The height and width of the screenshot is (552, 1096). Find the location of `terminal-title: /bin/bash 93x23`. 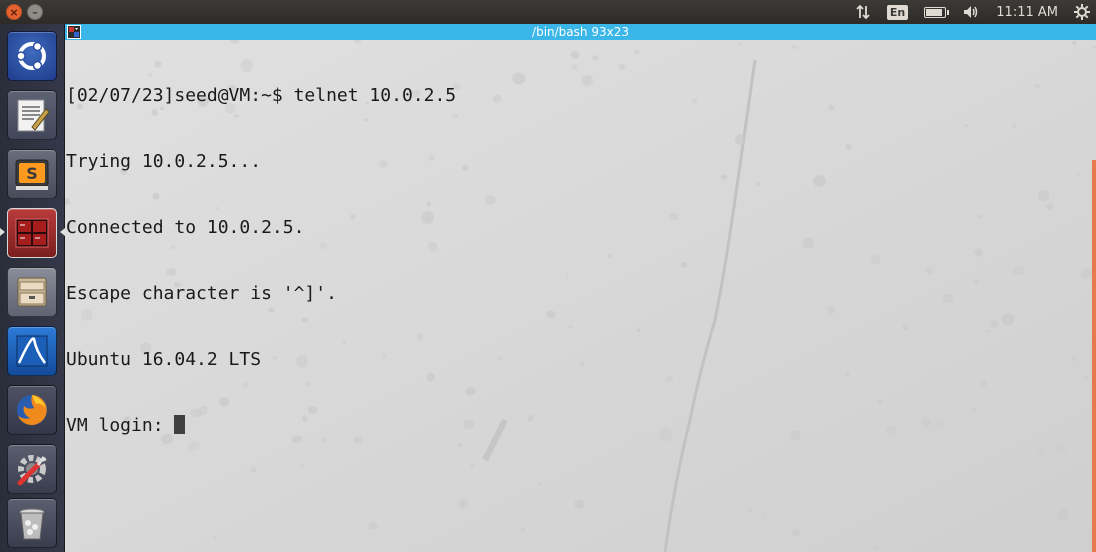

terminal-title: /bin/bash 93x23 is located at coordinates (580, 32).